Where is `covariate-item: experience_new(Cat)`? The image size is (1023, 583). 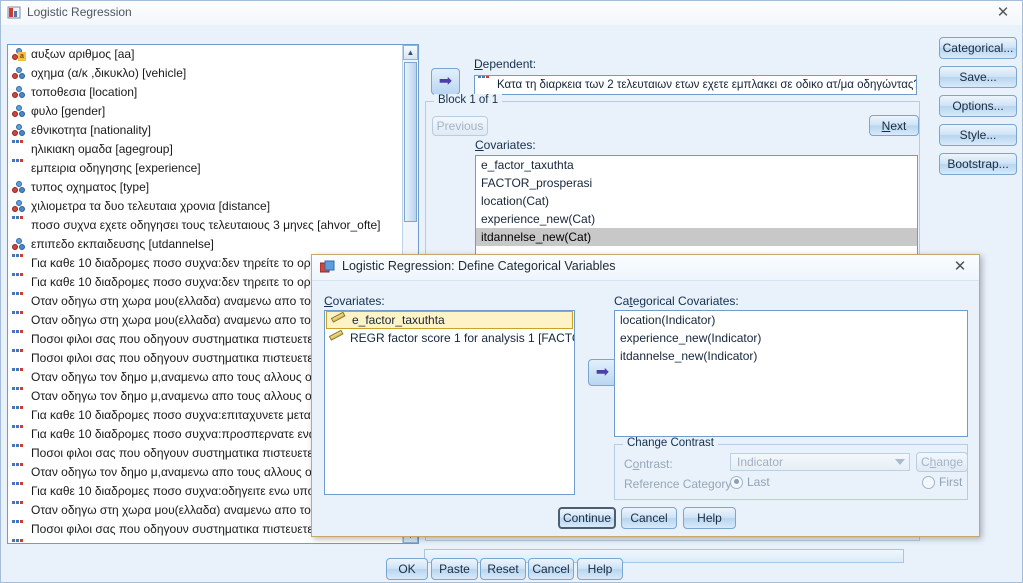
covariate-item: experience_new(Cat) is located at coordinates (696, 219).